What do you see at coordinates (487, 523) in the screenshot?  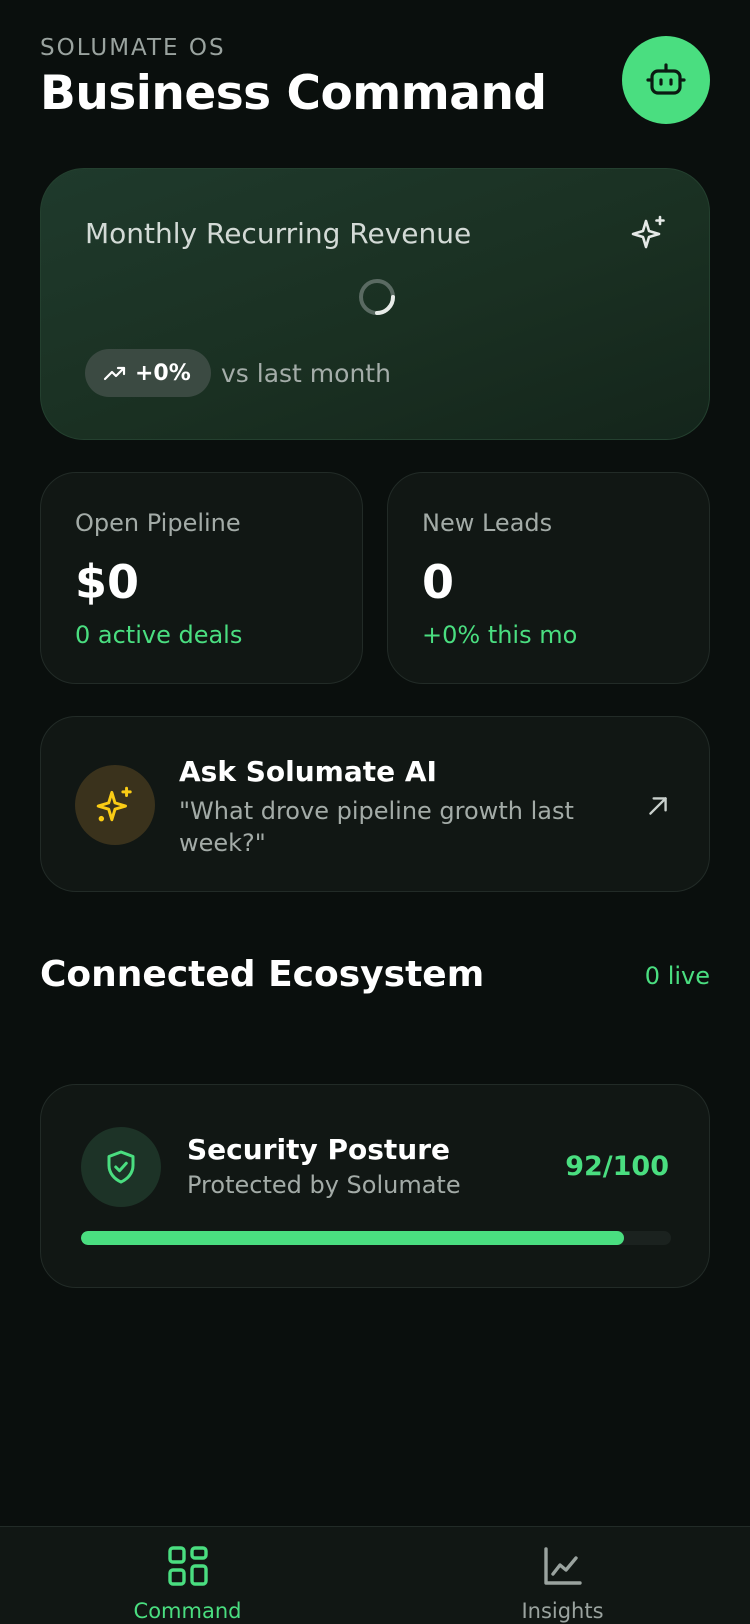 I see `stat-label: New Leads` at bounding box center [487, 523].